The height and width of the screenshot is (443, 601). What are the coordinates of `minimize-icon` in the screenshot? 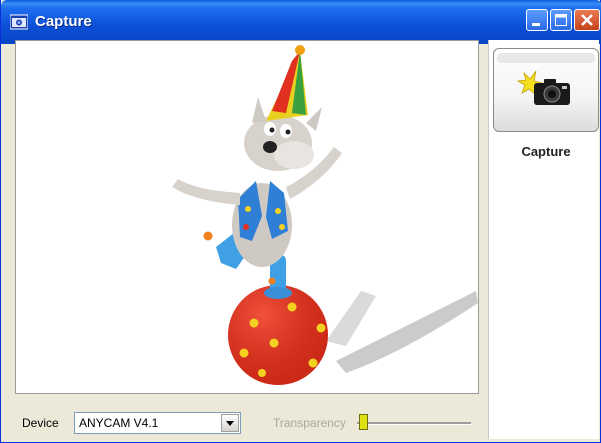 It's located at (536, 24).